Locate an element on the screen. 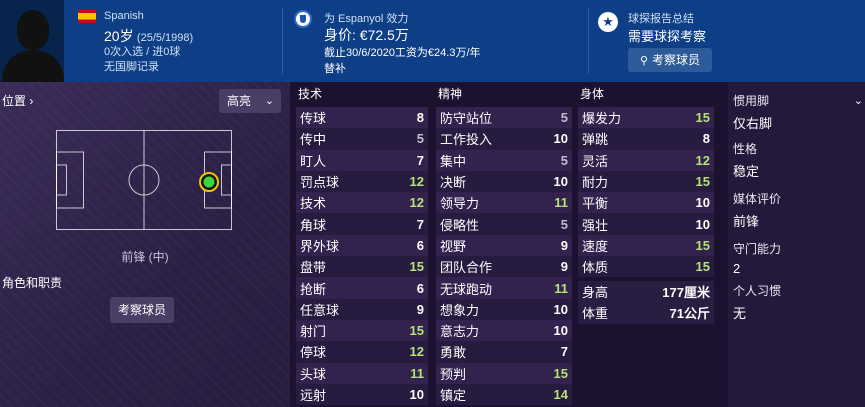 This screenshot has height=407, width=865. attribute-row: 耐力 15 is located at coordinates (646, 181).